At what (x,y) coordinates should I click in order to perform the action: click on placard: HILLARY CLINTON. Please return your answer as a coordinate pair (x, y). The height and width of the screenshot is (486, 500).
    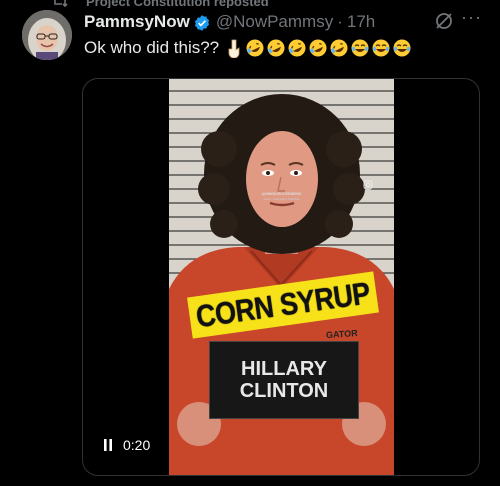
    Looking at the image, I should click on (284, 380).